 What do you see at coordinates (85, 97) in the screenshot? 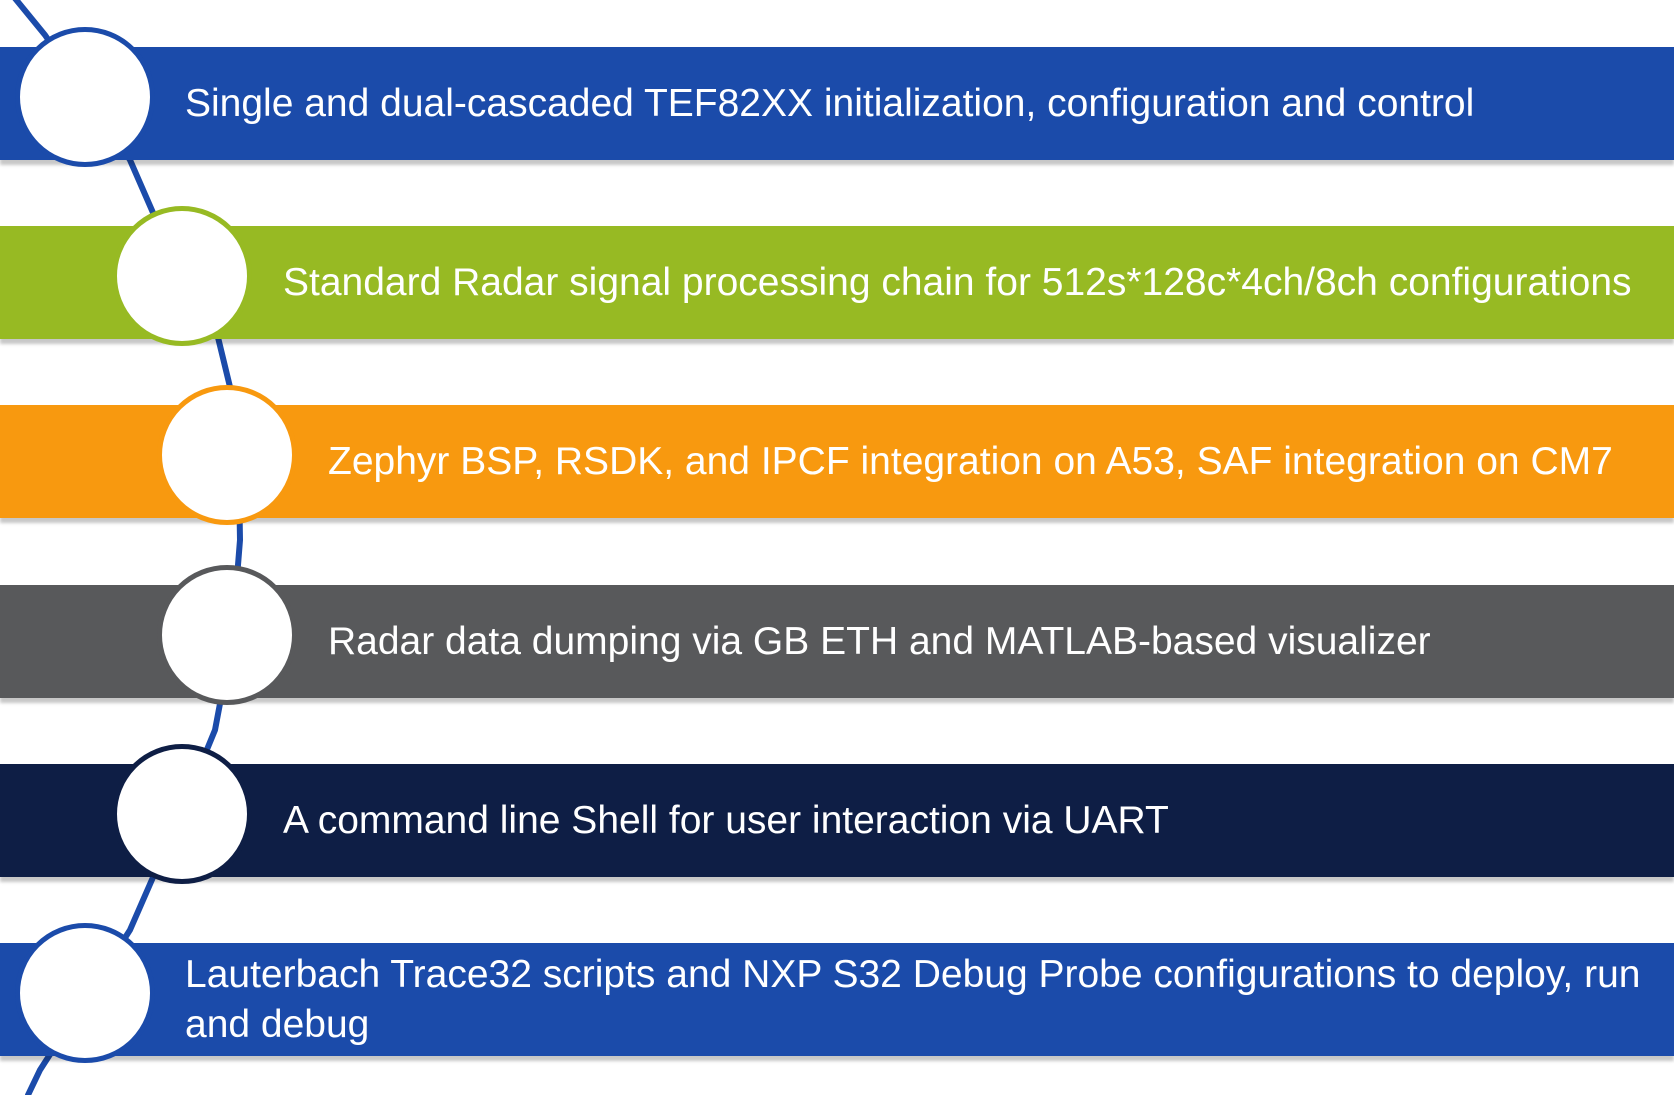
I see `step-1-circle` at bounding box center [85, 97].